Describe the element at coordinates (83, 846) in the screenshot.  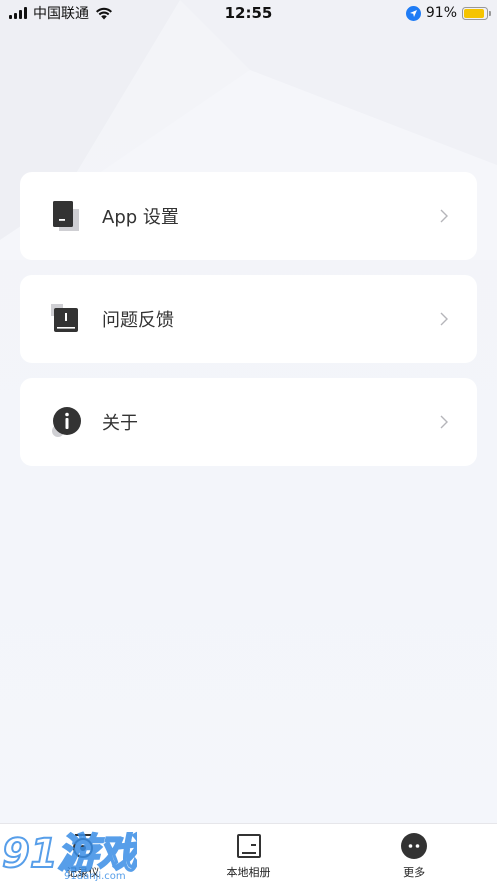
I see `recorder-icon` at that location.